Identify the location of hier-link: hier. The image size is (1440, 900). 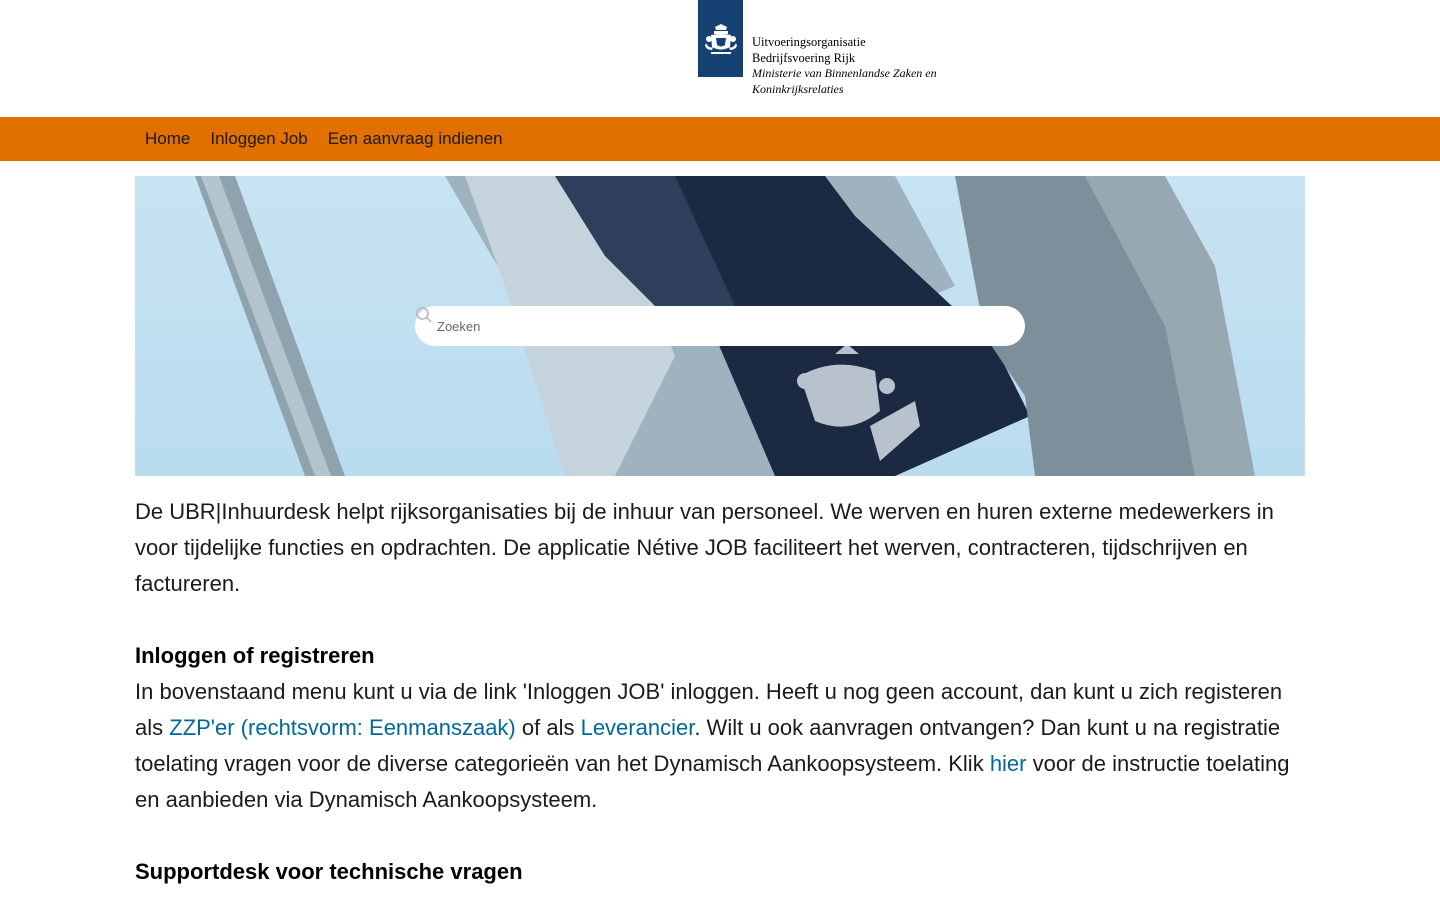
(1008, 763).